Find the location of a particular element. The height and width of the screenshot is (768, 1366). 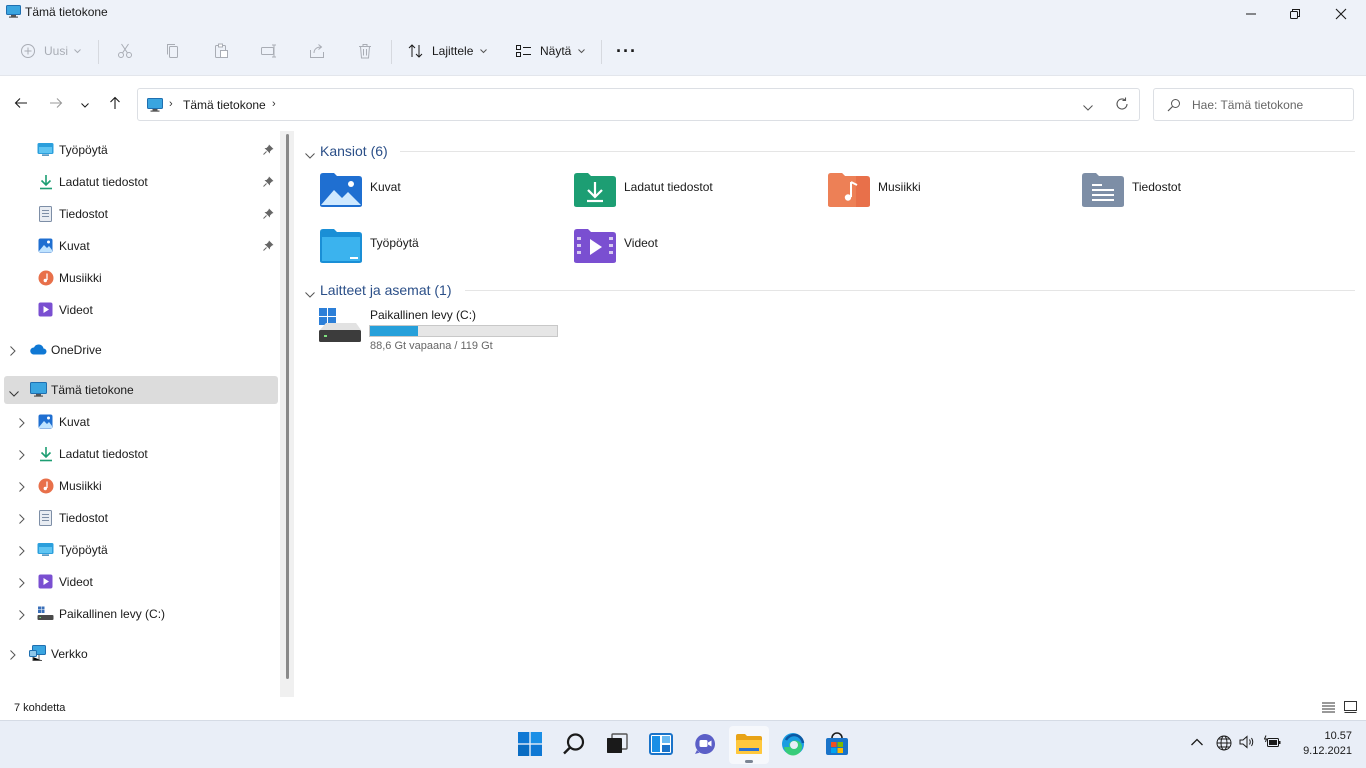

breadcrumb-this-pc: Tämä tietokone is located at coordinates (224, 105).